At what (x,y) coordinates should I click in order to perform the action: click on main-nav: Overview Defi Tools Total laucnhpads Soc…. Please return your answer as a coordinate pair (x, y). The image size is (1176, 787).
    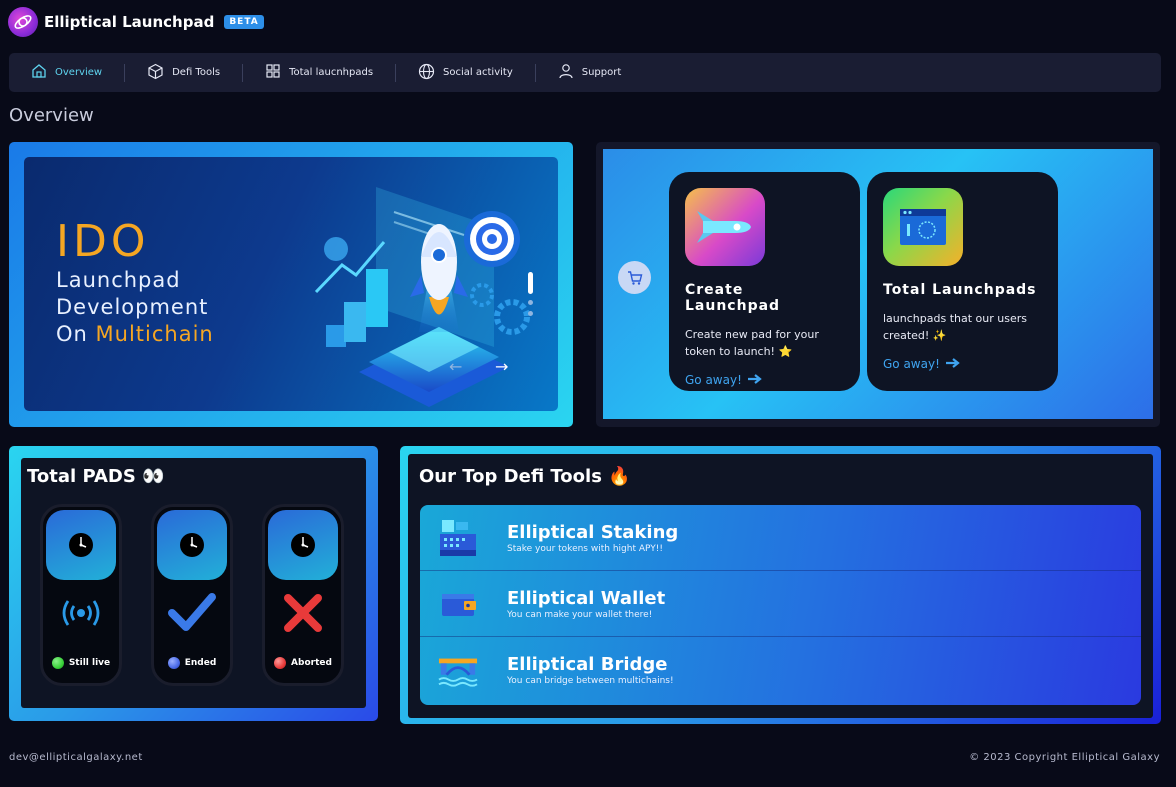
    Looking at the image, I should click on (585, 72).